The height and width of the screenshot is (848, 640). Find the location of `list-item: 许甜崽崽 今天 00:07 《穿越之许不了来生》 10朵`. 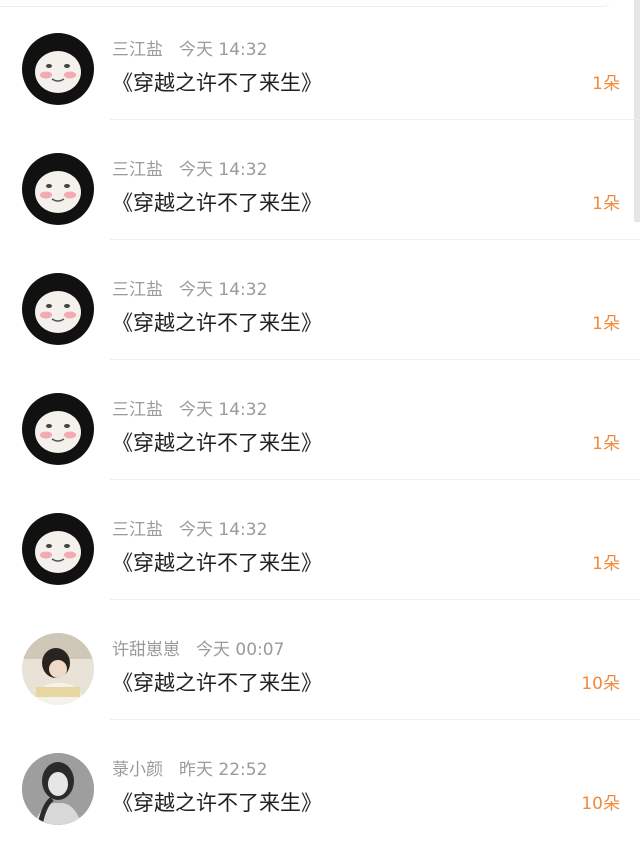

list-item: 许甜崽崽 今天 00:07 《穿越之许不了来生》 10朵 is located at coordinates (320, 660).